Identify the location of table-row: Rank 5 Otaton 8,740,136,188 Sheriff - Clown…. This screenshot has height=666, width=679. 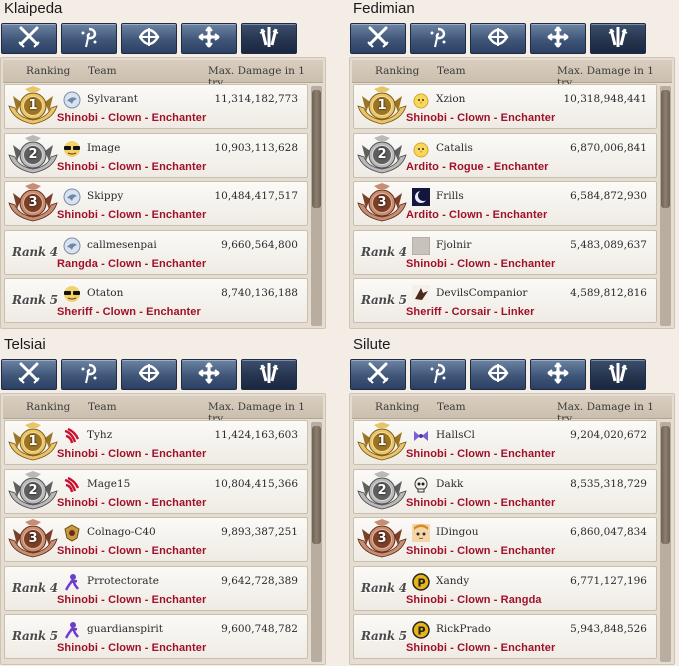
(156, 300).